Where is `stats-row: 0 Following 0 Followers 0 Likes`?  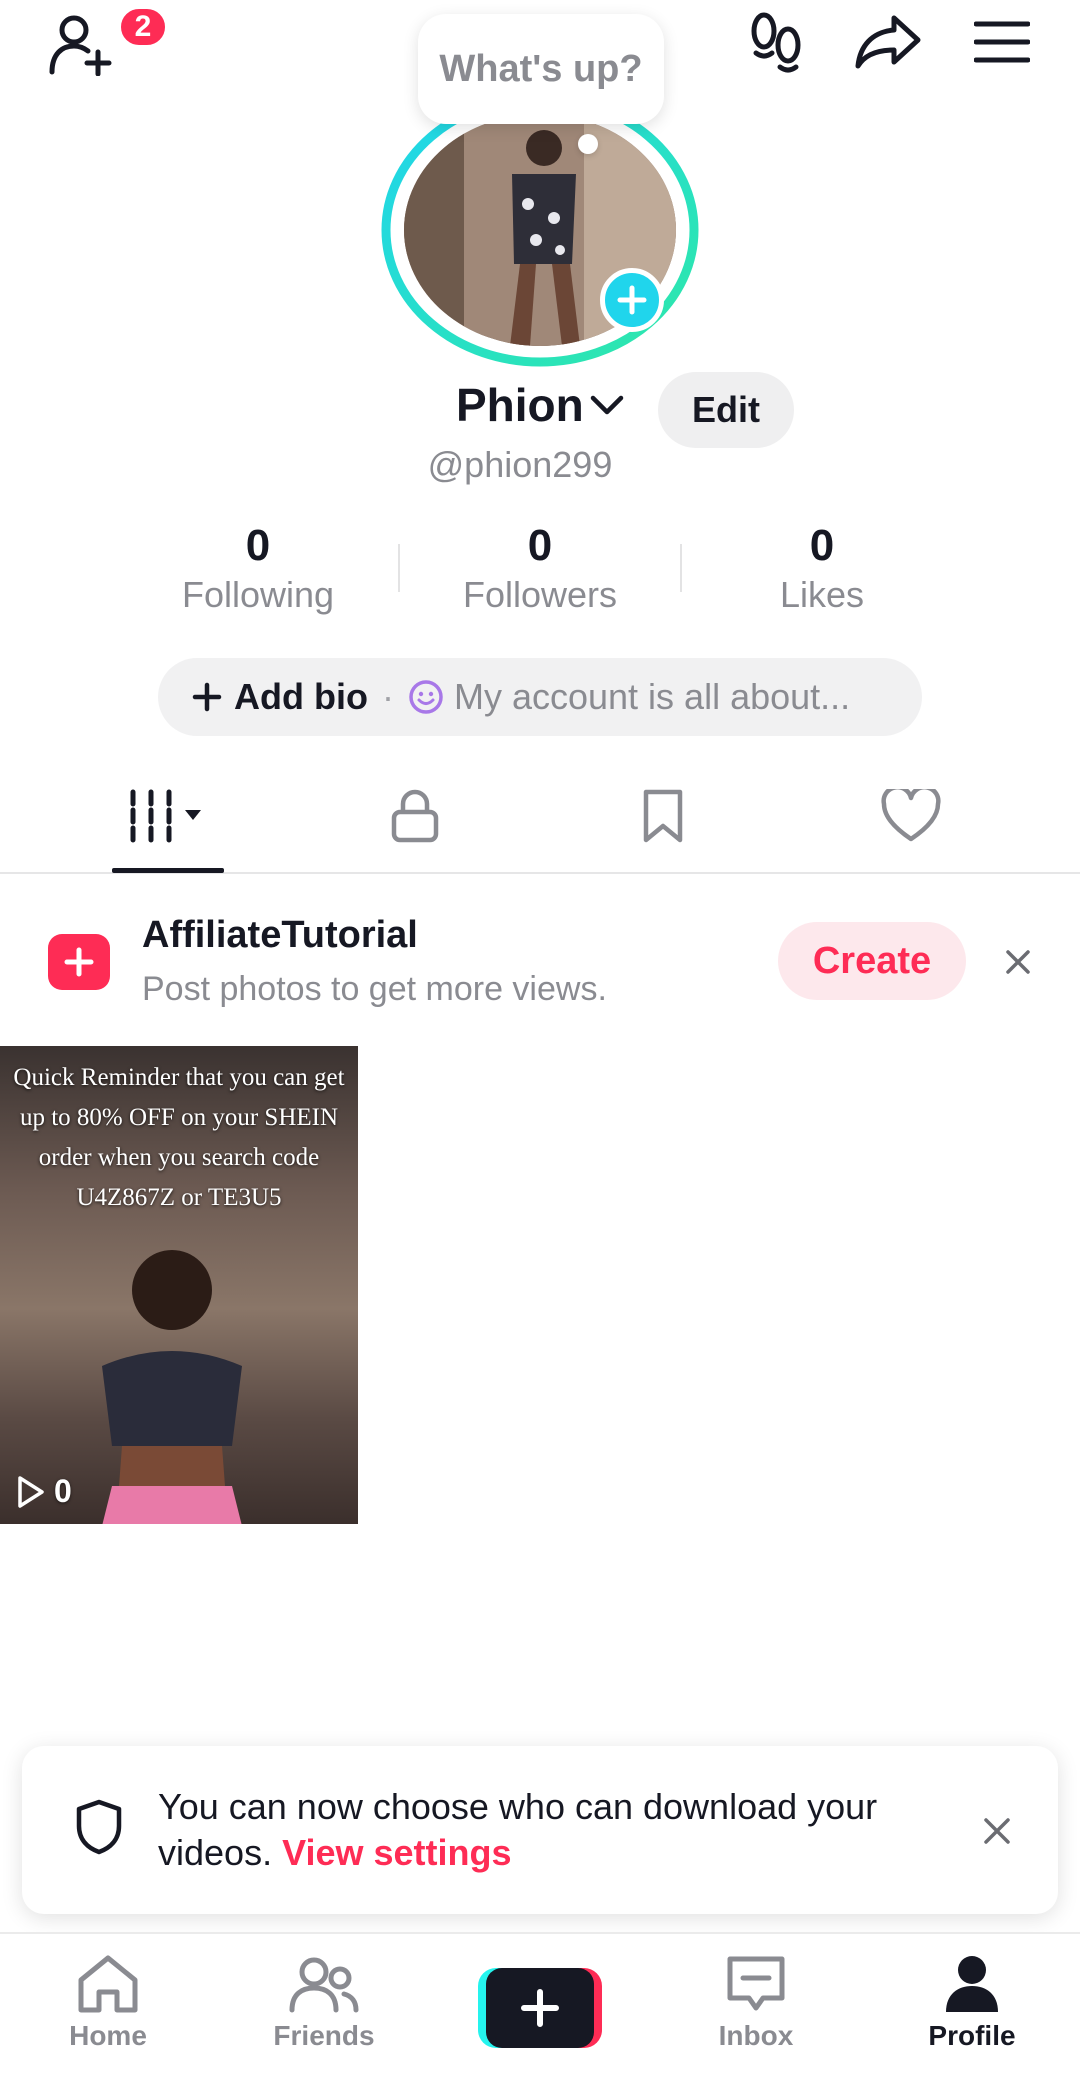 stats-row: 0 Following 0 Followers 0 Likes is located at coordinates (540, 570).